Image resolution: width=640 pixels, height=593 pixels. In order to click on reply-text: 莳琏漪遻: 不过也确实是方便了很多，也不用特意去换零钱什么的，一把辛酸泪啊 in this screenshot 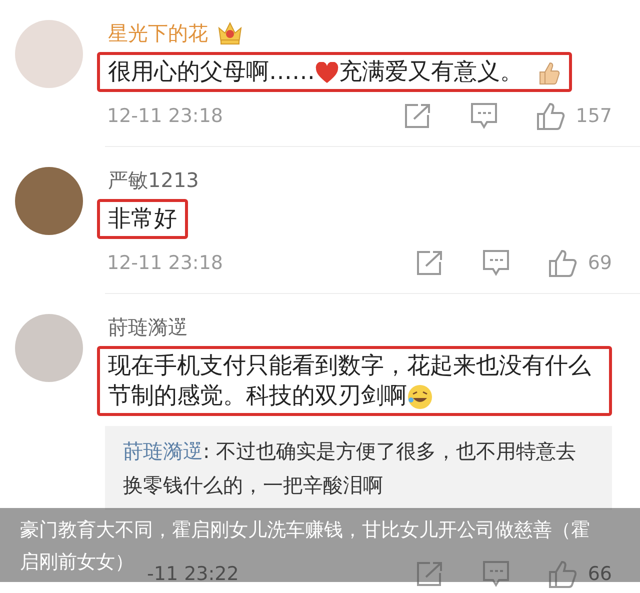, I will do `click(358, 468)`.